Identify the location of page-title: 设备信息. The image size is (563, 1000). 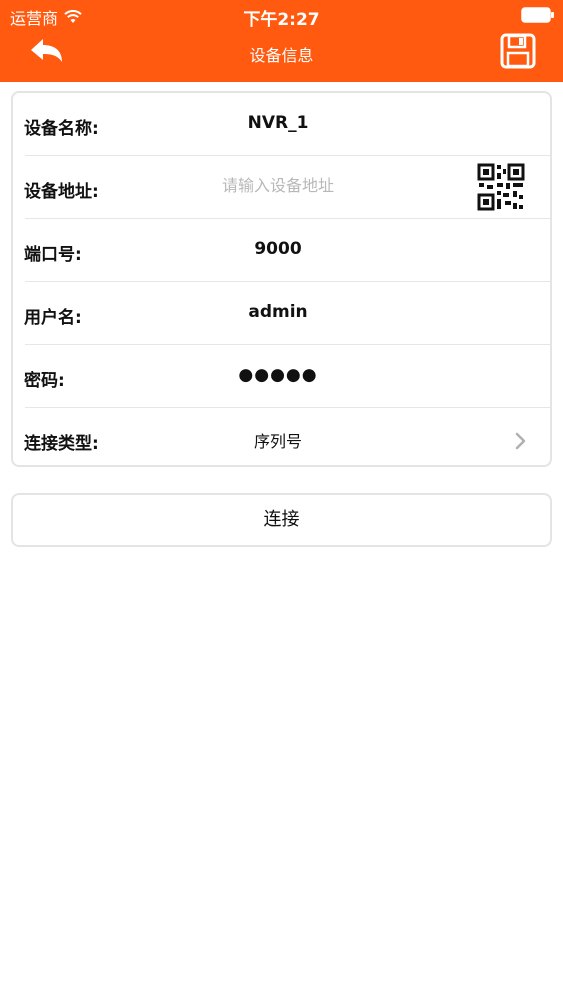
(281, 55).